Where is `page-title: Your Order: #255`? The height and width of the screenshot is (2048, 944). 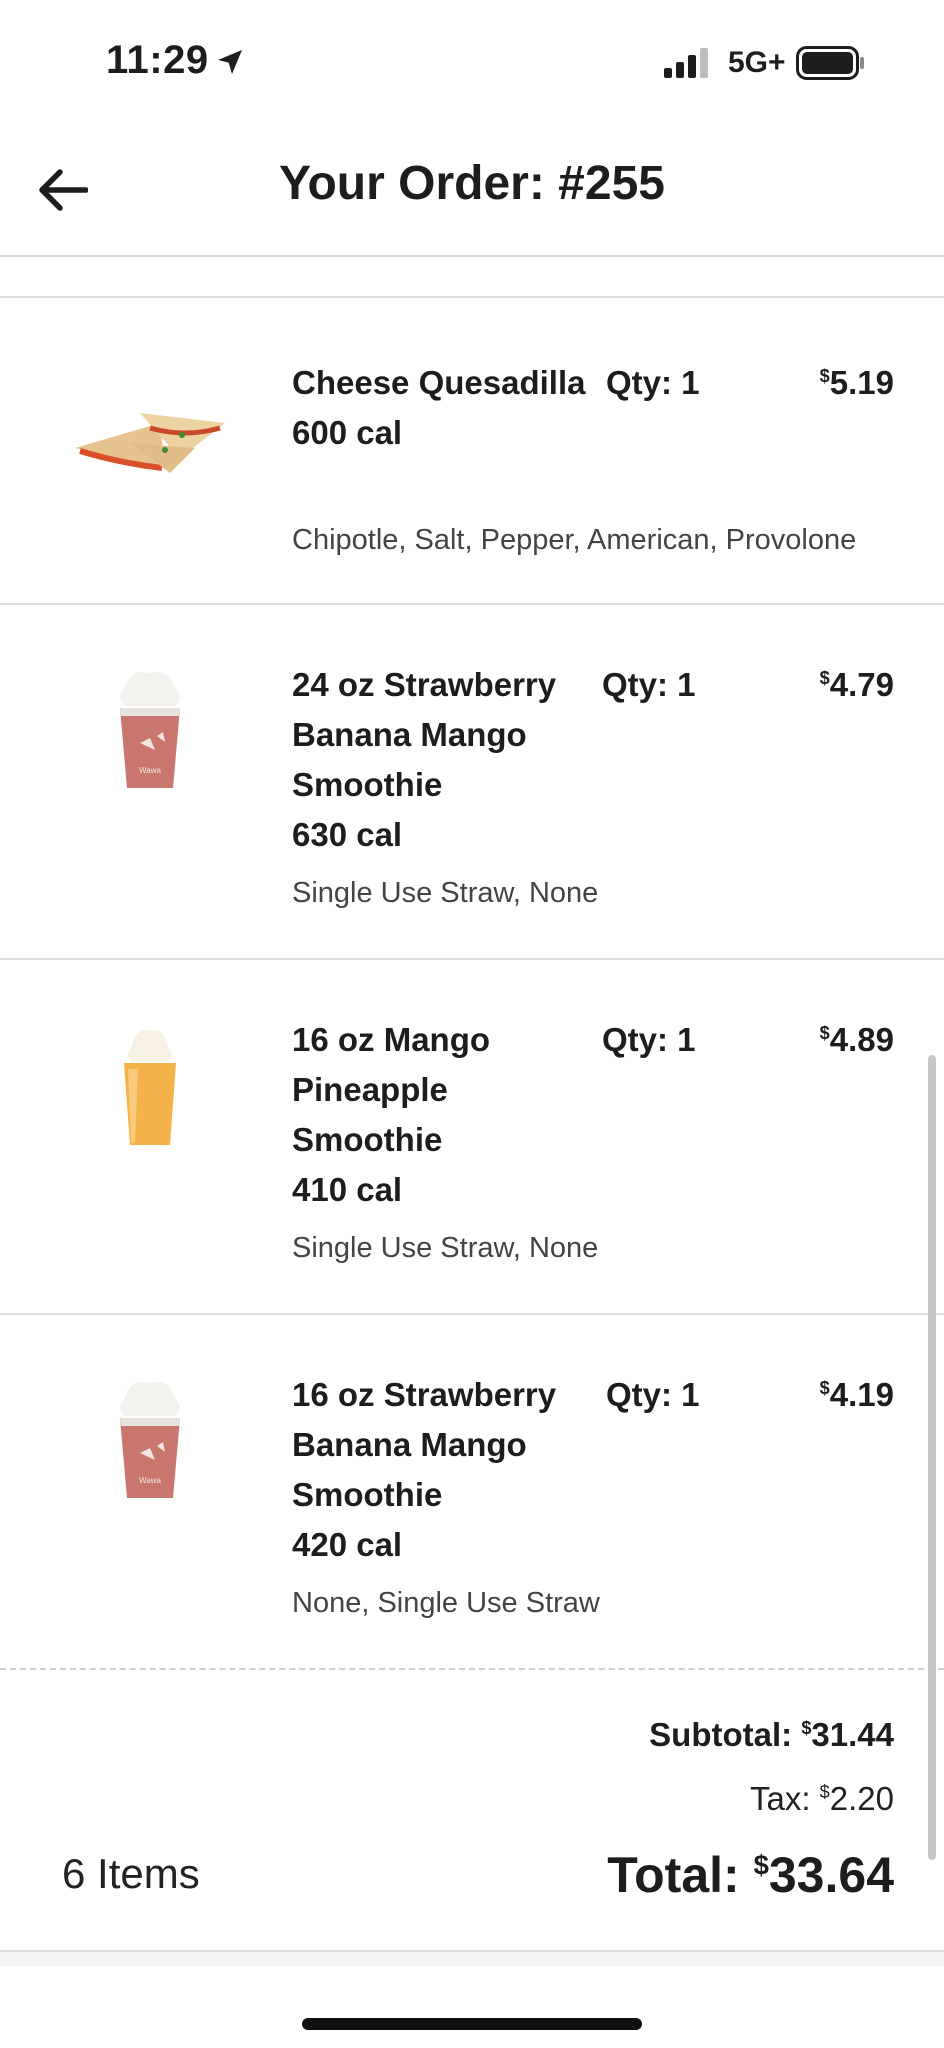
page-title: Your Order: #255 is located at coordinates (472, 183).